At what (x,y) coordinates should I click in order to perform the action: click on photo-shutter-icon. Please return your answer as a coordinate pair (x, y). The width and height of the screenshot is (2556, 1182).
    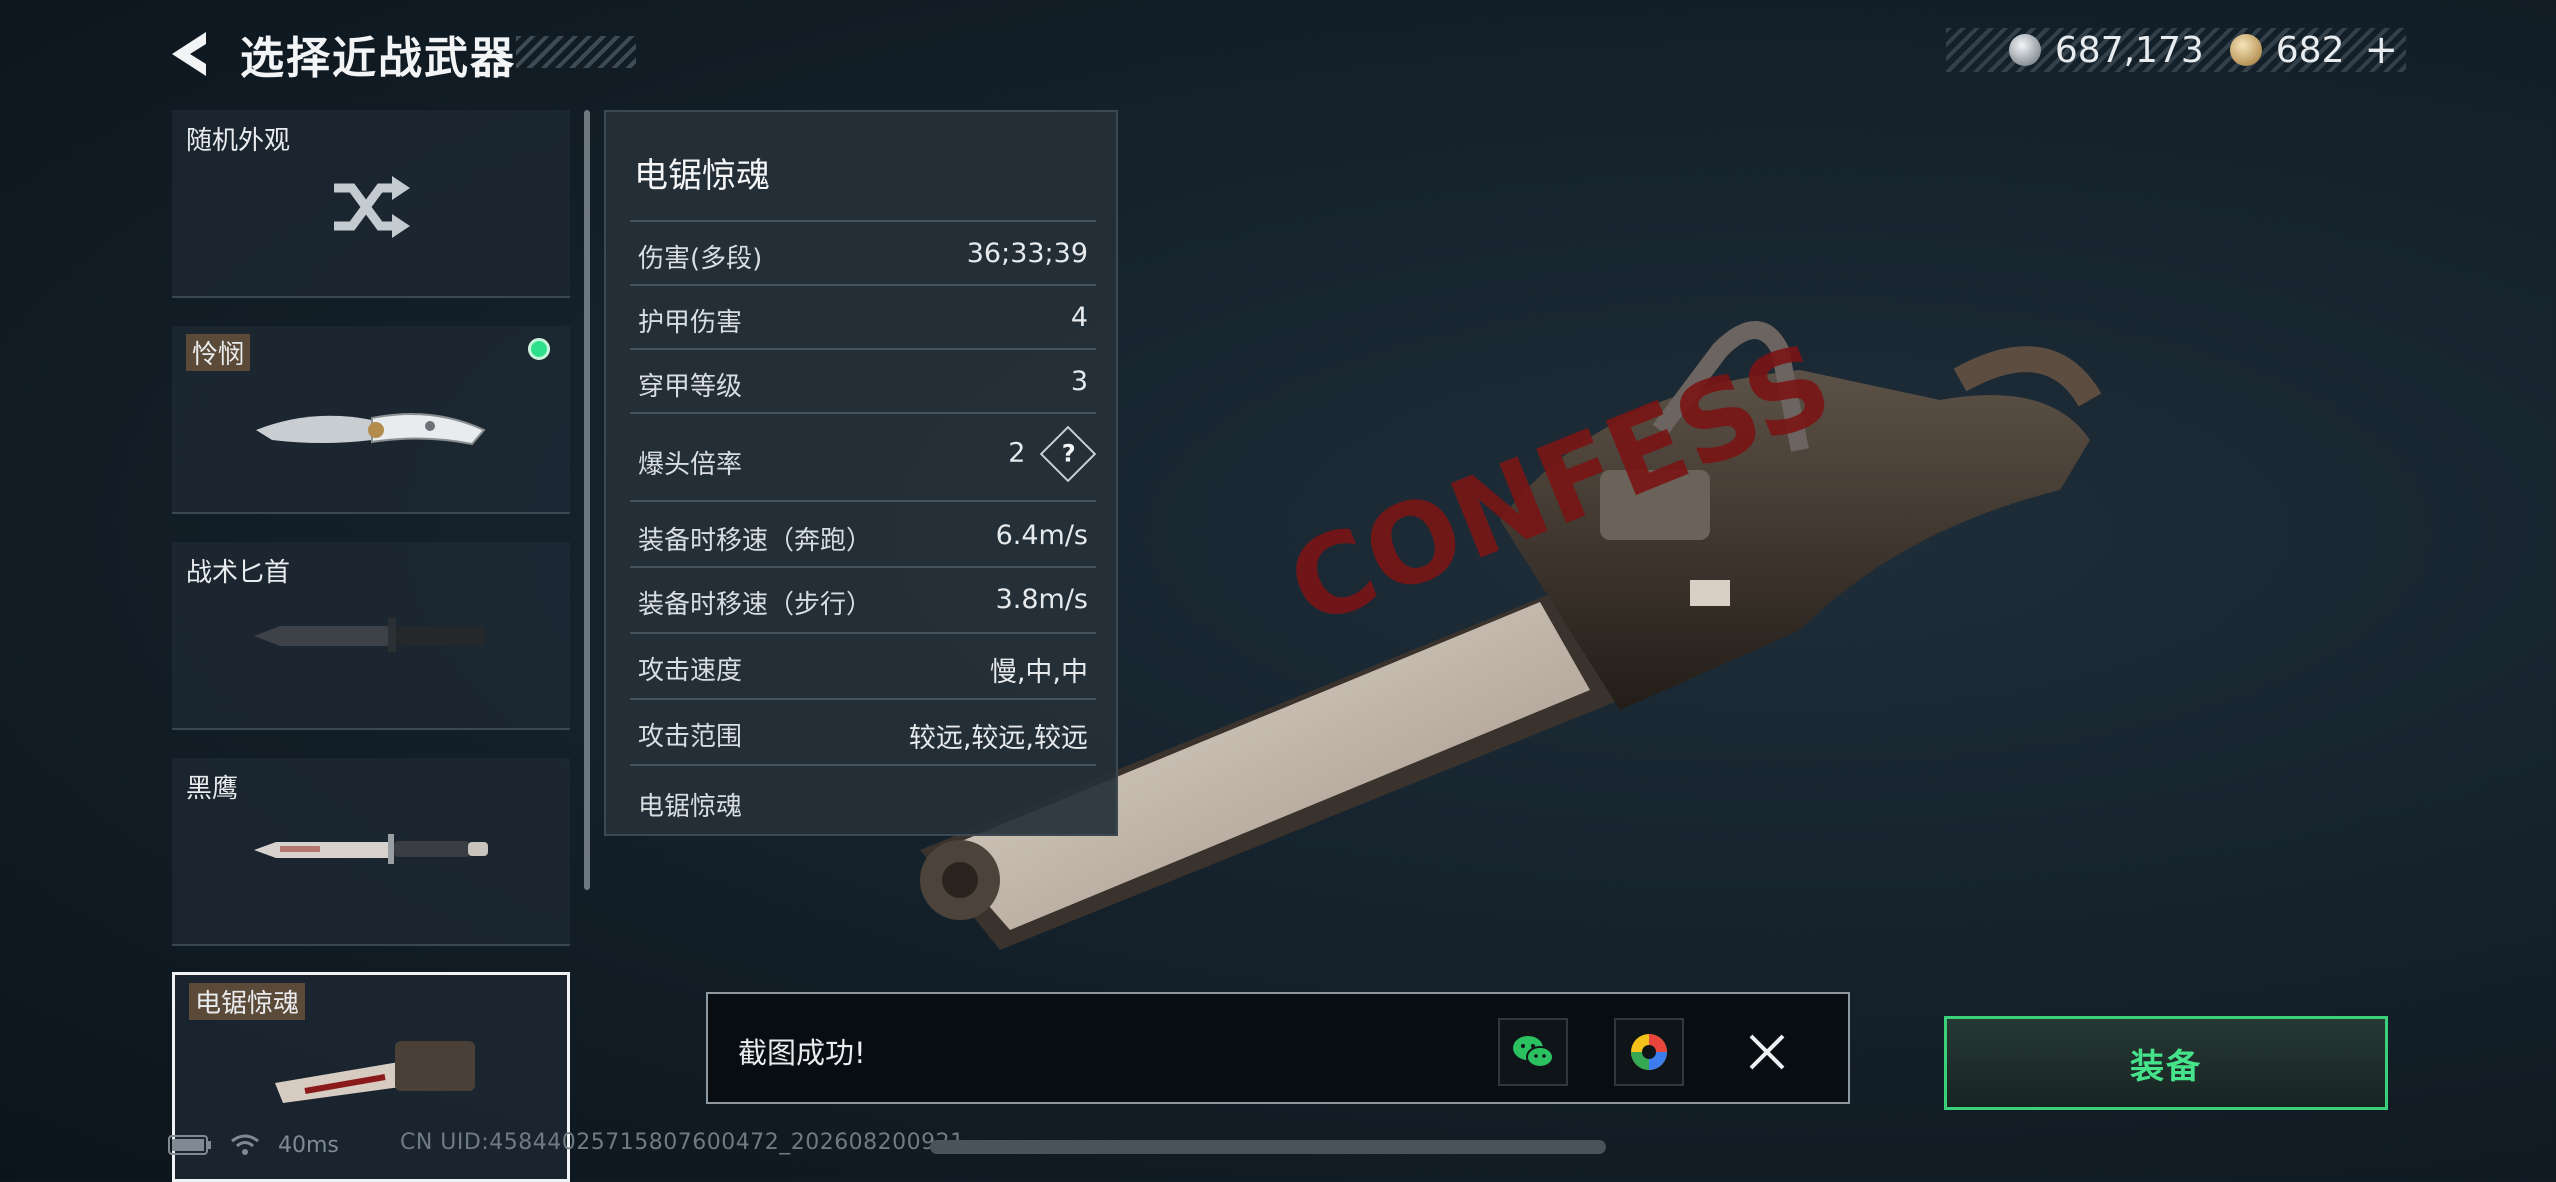
    Looking at the image, I should click on (1649, 1052).